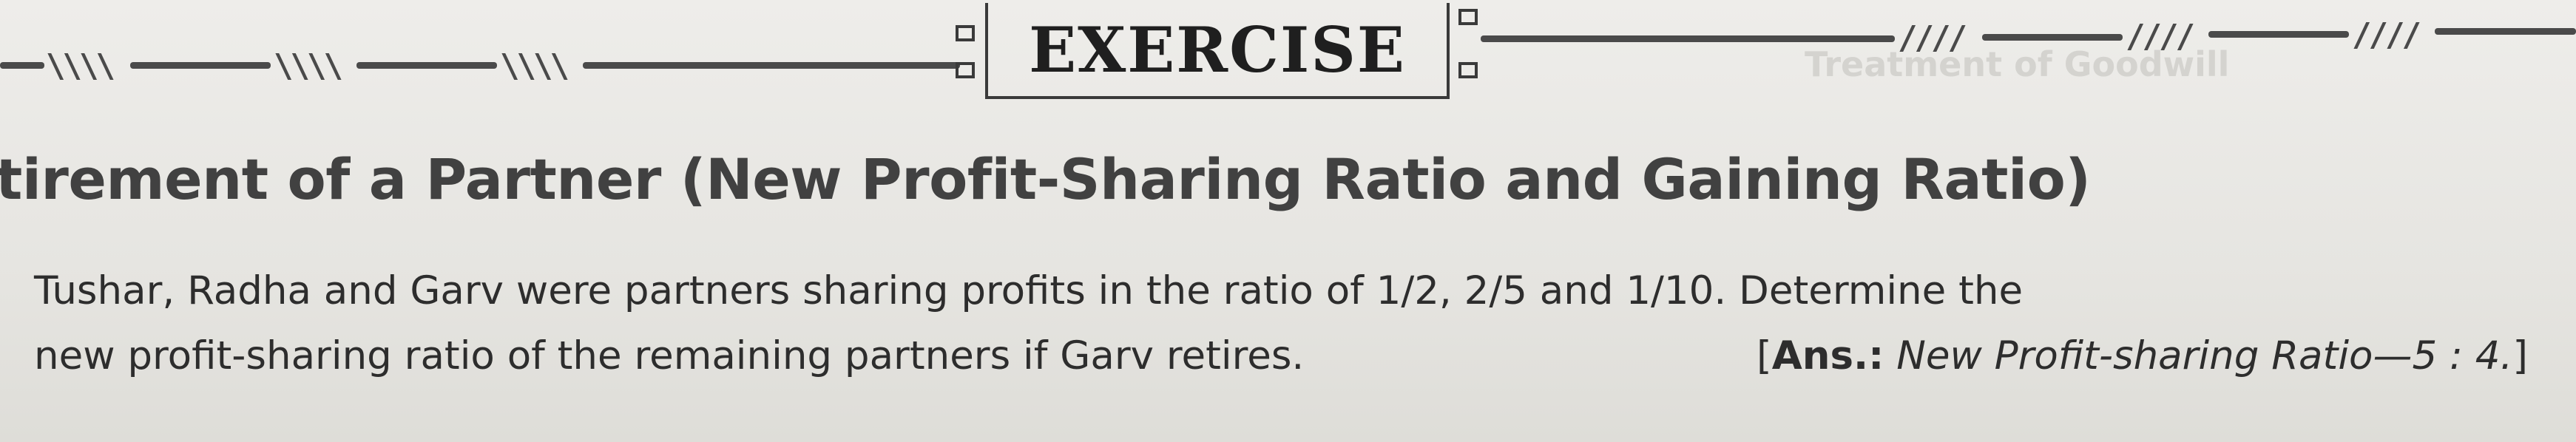 The height and width of the screenshot is (442, 2576). I want to click on answer-text: New Profit-sharing Ratio—5 : 4., so click(2204, 355).